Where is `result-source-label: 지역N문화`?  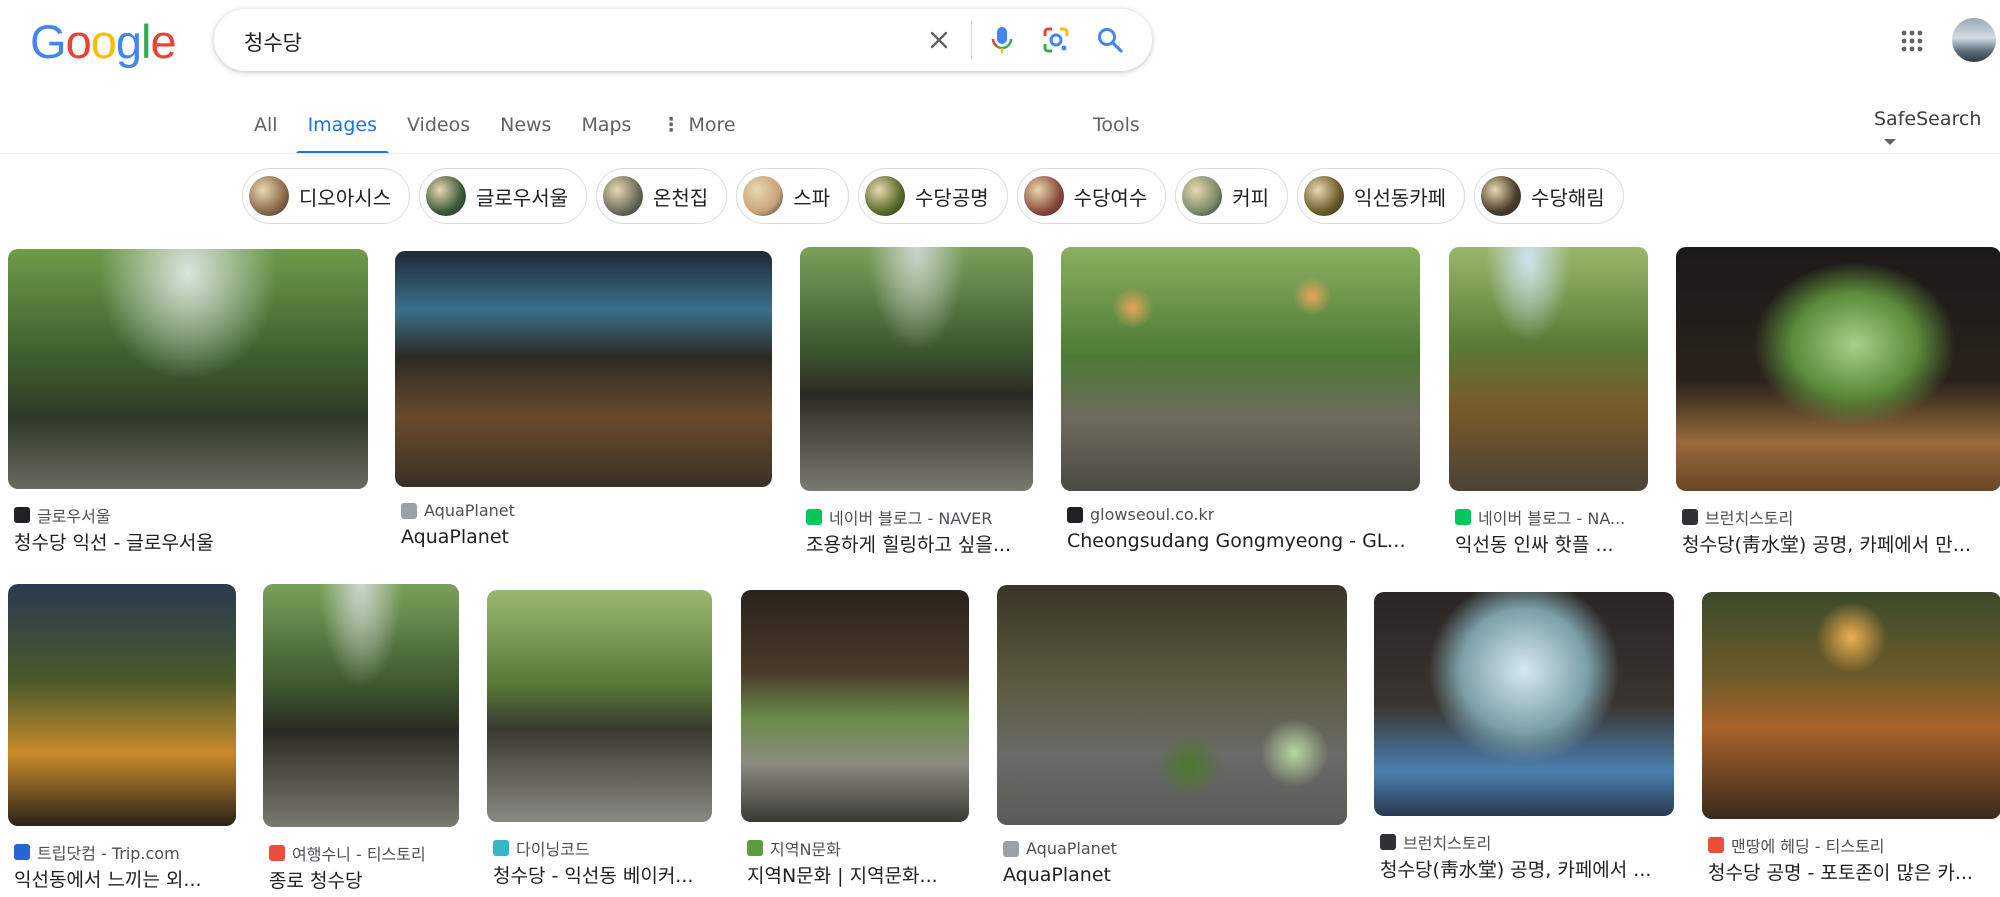 result-source-label: 지역N문화 is located at coordinates (805, 849).